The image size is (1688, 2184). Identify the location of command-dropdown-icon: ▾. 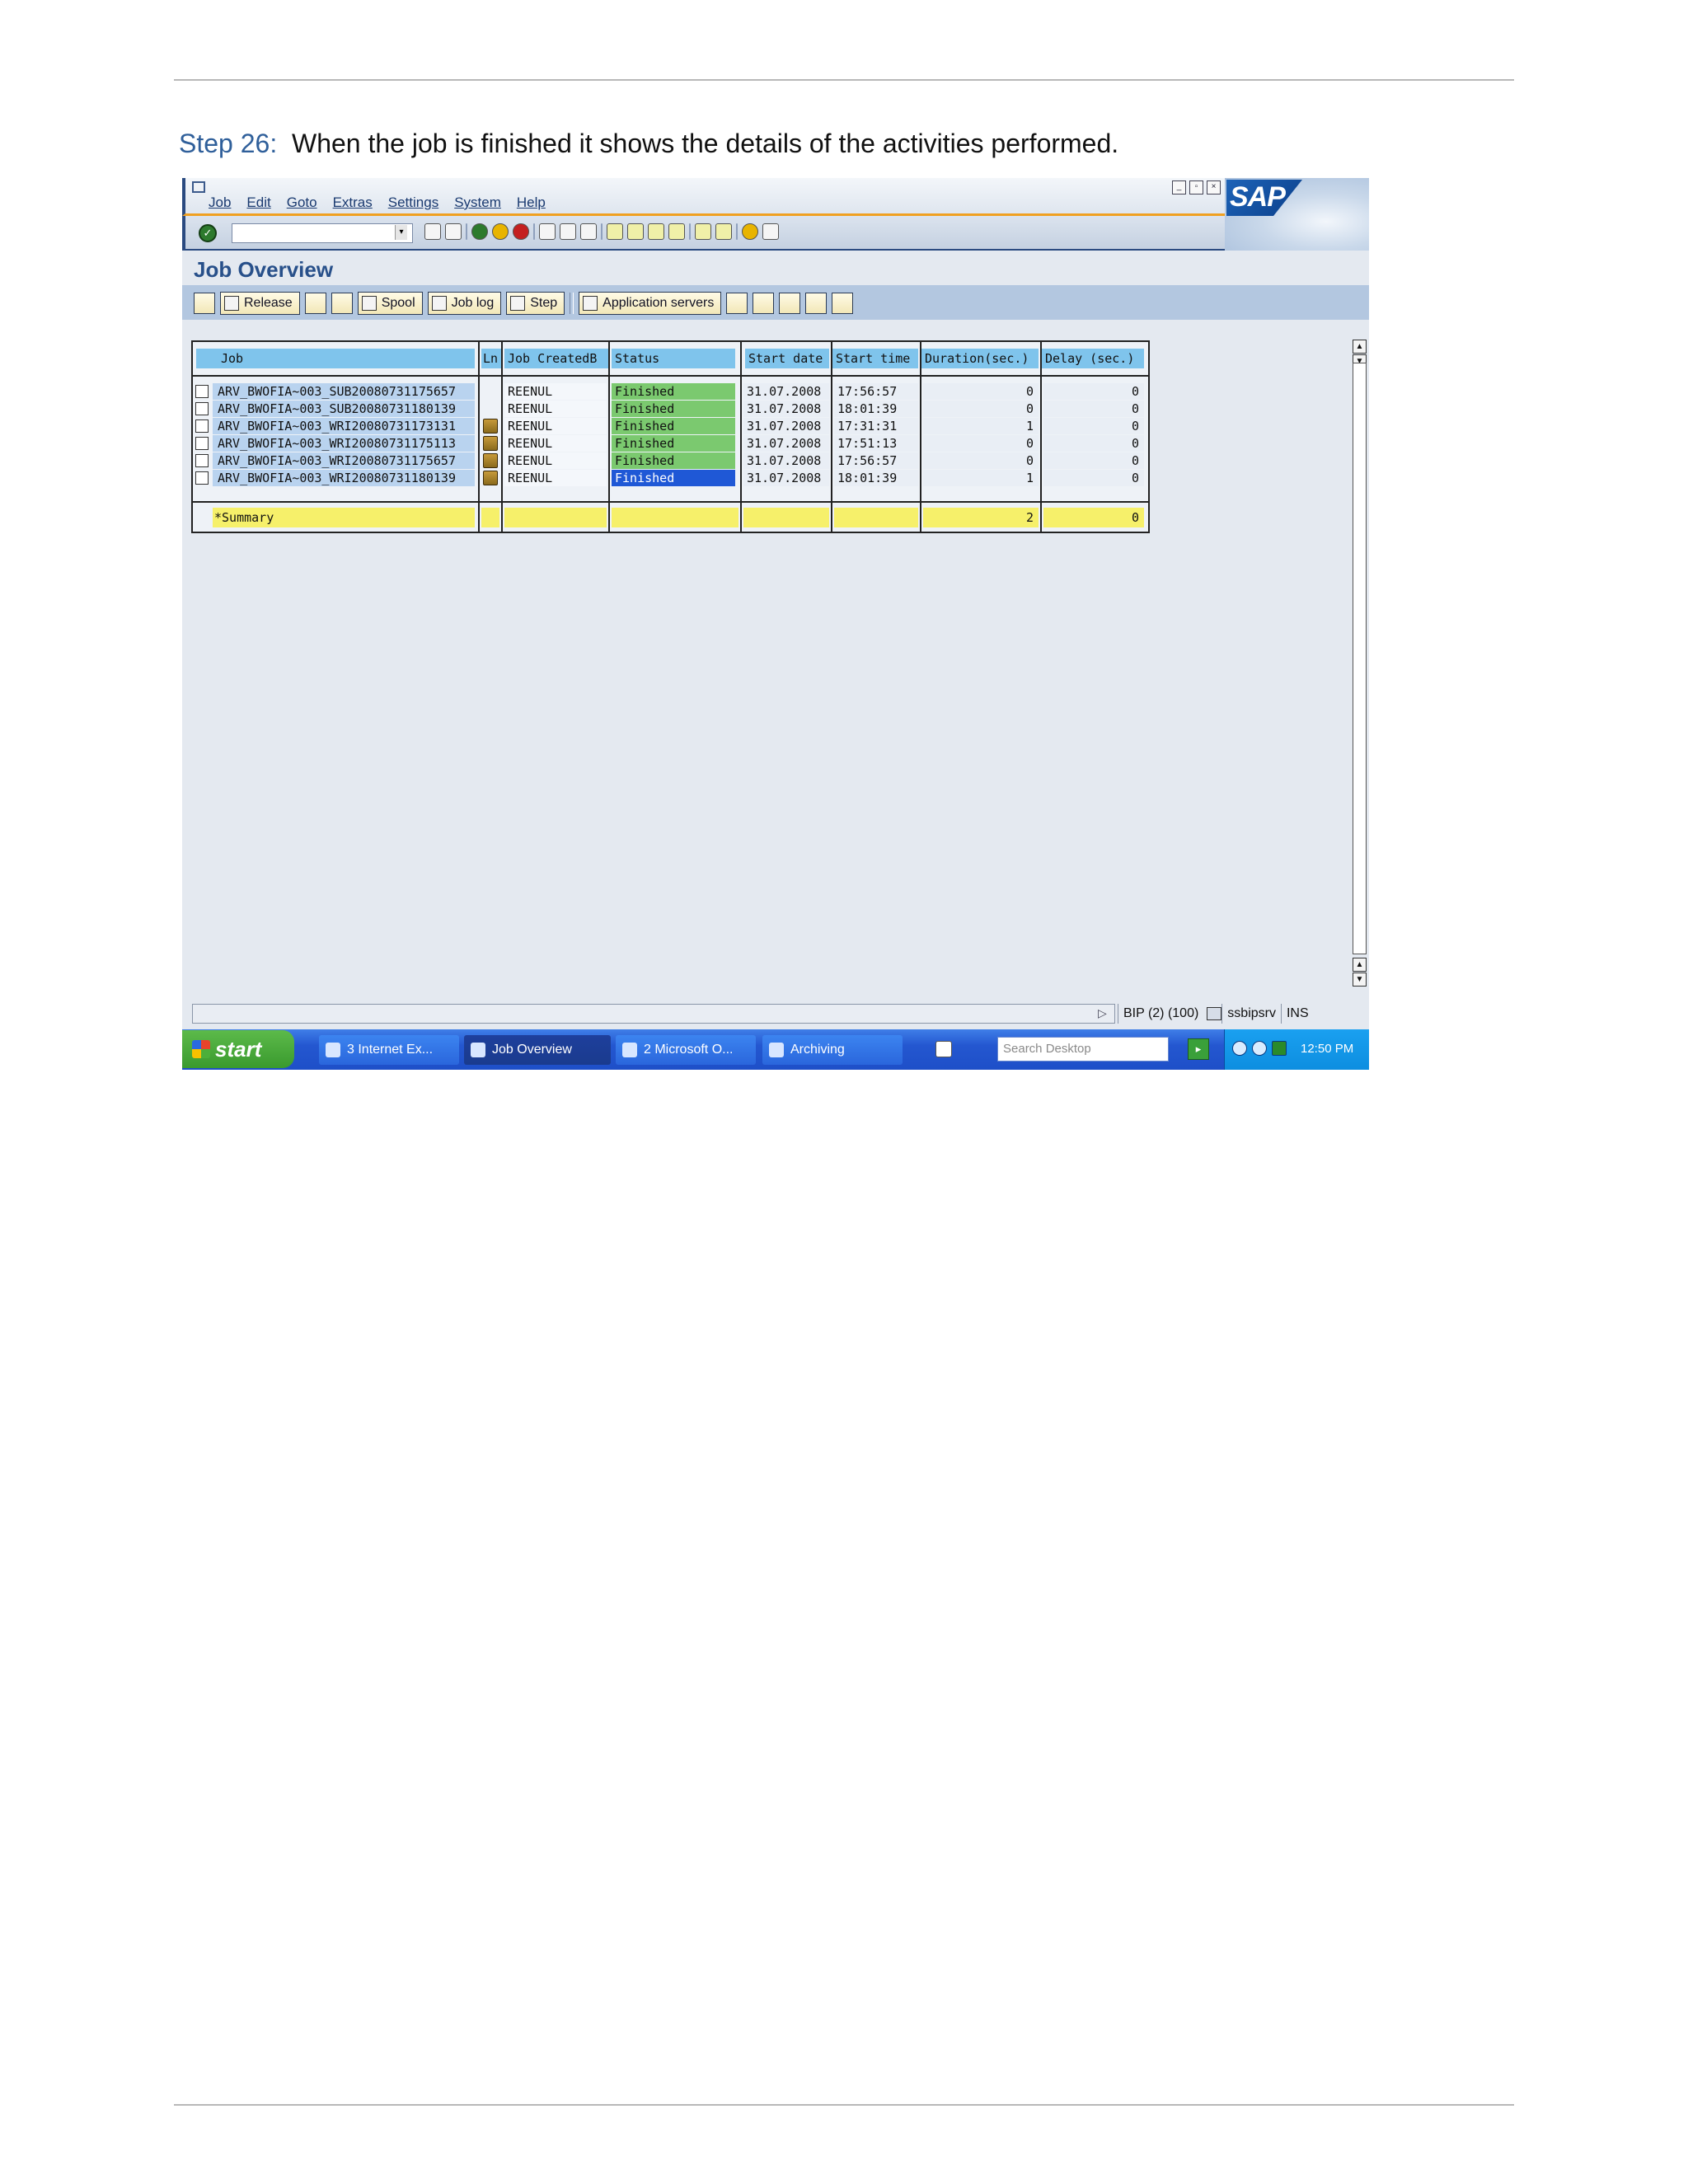
(401, 232).